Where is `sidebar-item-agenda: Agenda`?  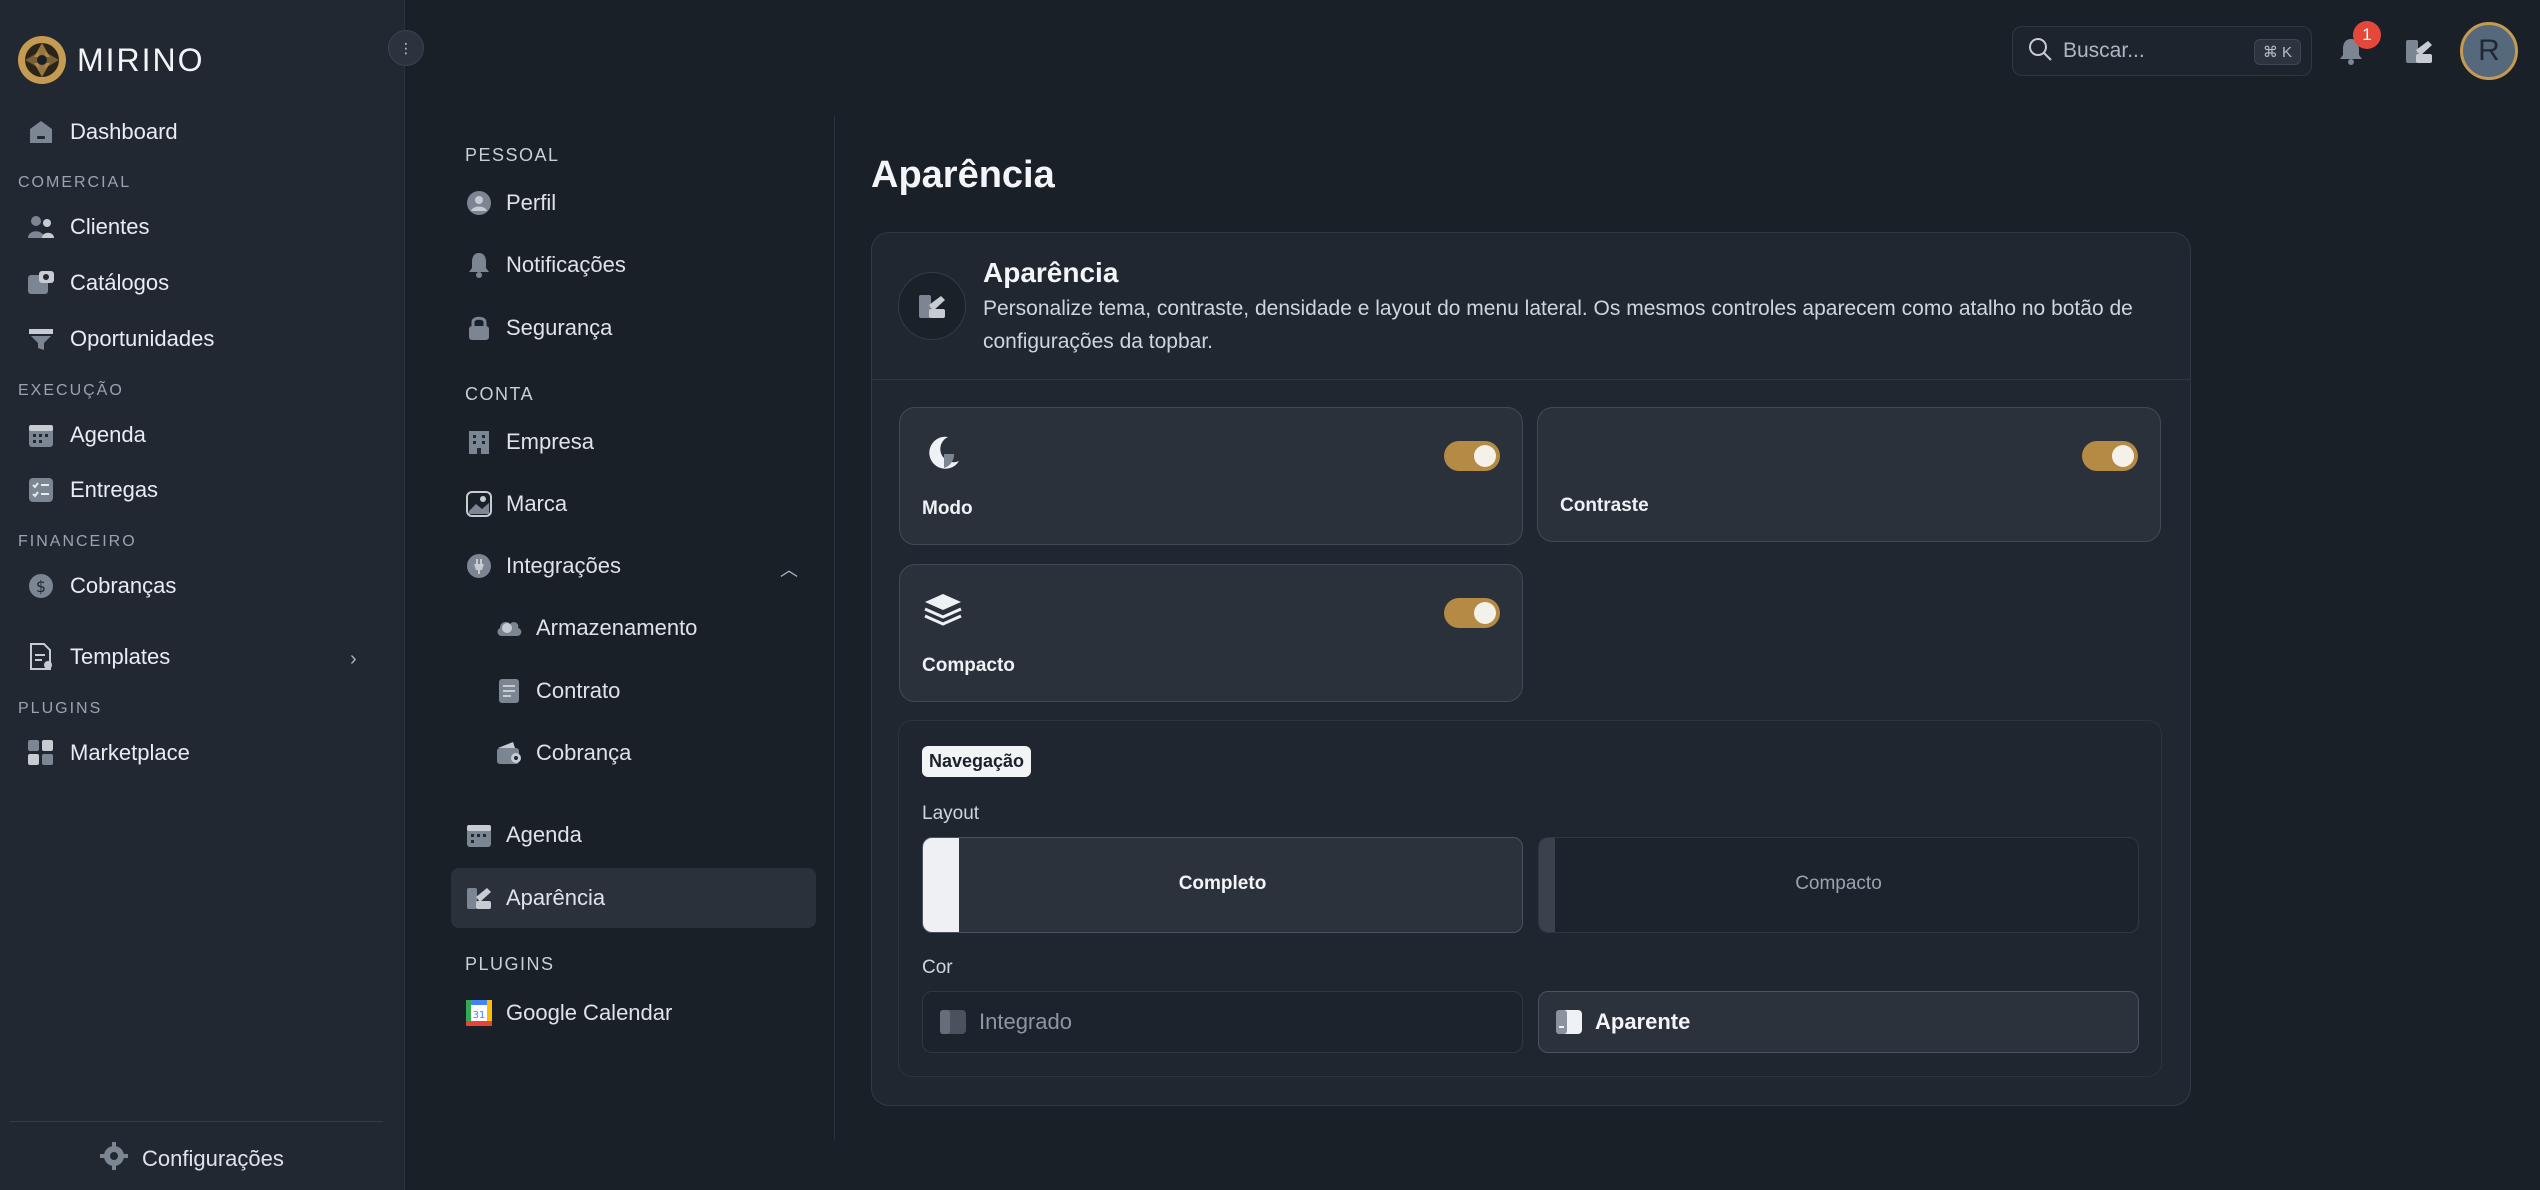
sidebar-item-agenda: Agenda is located at coordinates (86, 435).